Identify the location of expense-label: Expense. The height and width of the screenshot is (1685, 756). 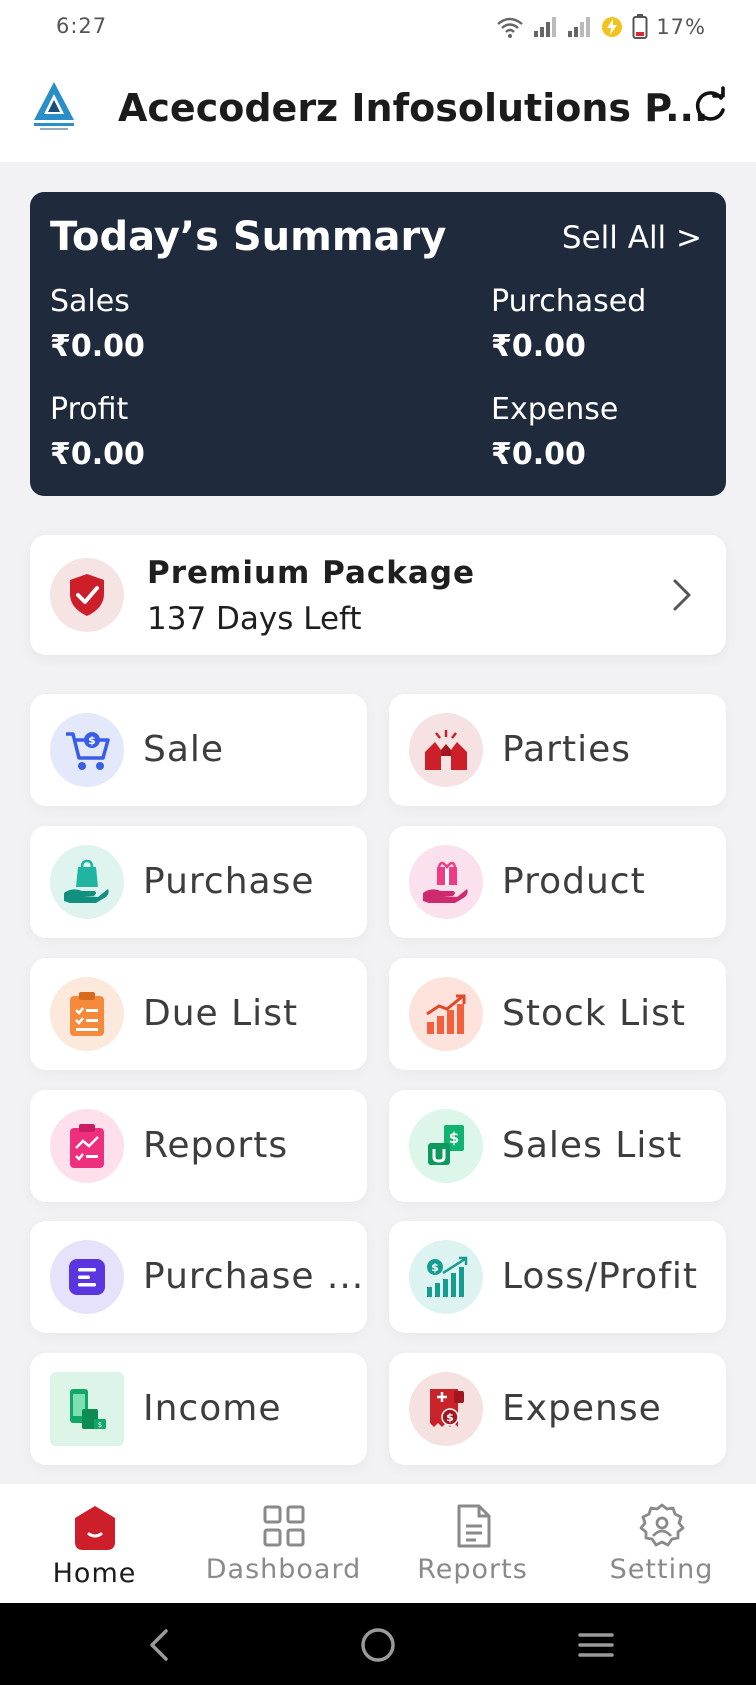
(555, 409).